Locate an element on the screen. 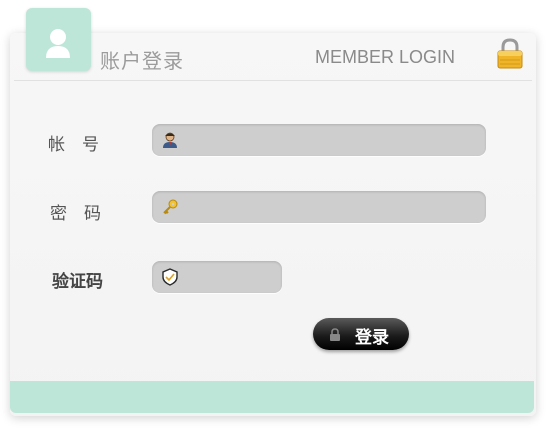 This screenshot has height=429, width=550. captcha-field is located at coordinates (217, 278).